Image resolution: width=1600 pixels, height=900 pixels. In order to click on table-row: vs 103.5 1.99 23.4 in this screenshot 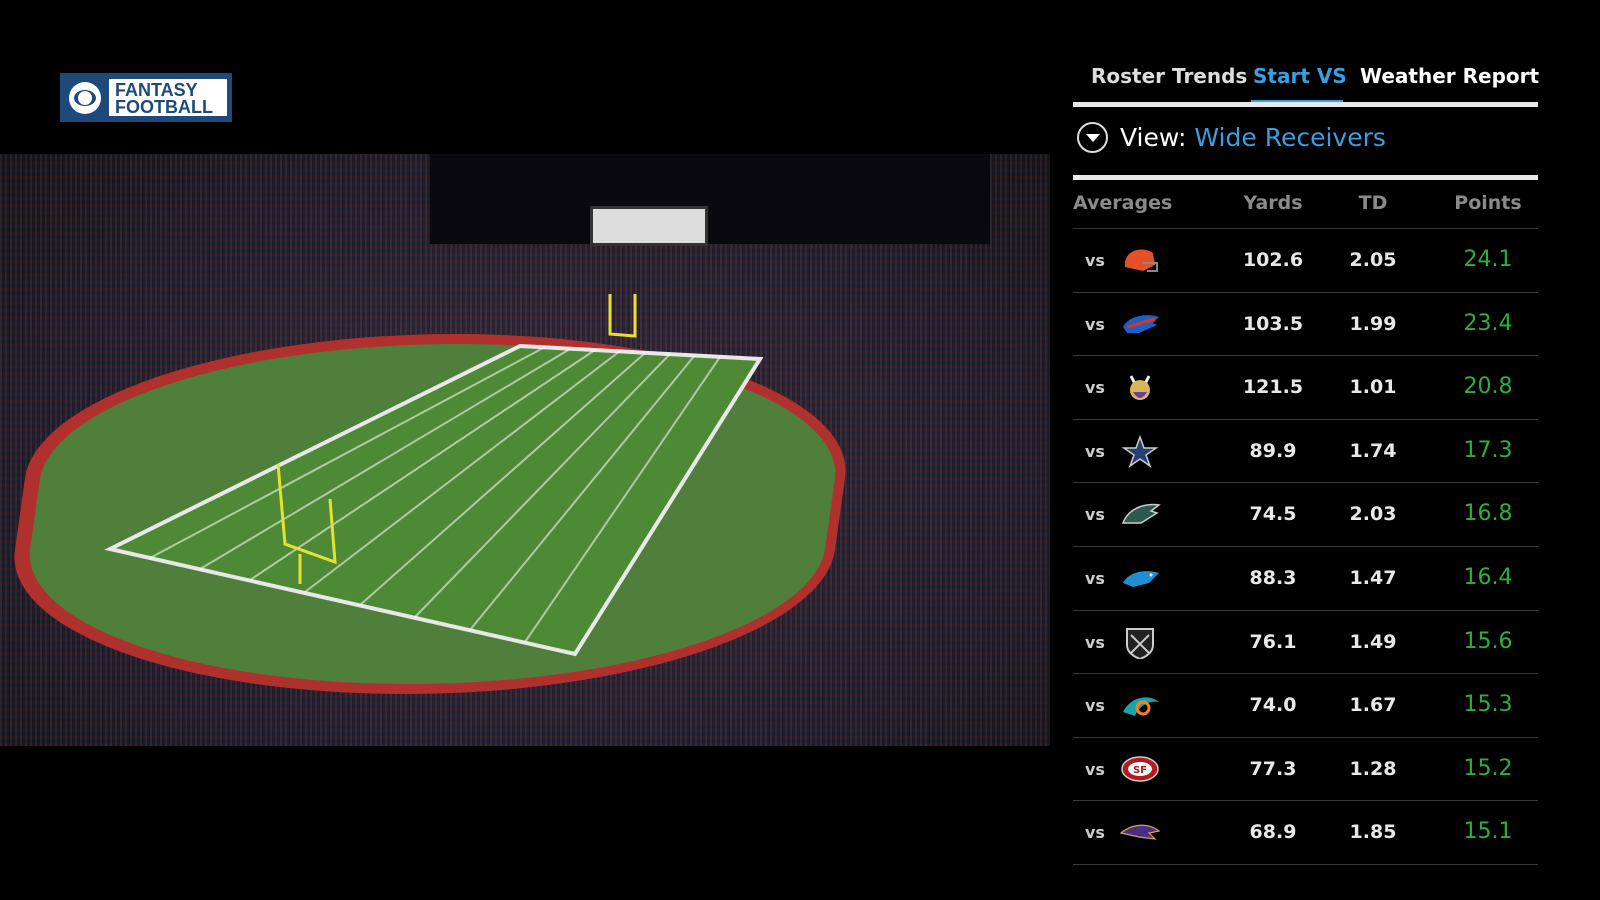, I will do `click(1305, 325)`.